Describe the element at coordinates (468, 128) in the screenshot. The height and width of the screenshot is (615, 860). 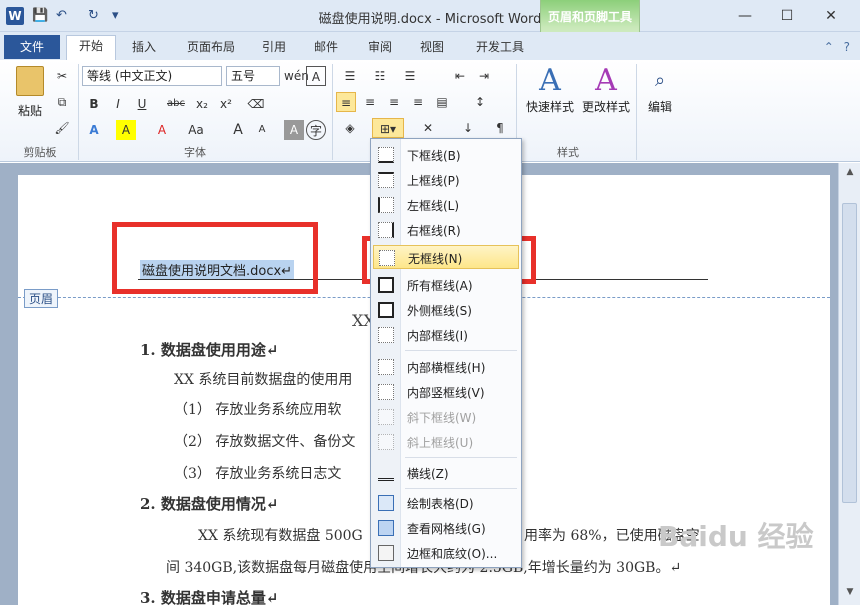
I see `sort-icon: ↓` at that location.